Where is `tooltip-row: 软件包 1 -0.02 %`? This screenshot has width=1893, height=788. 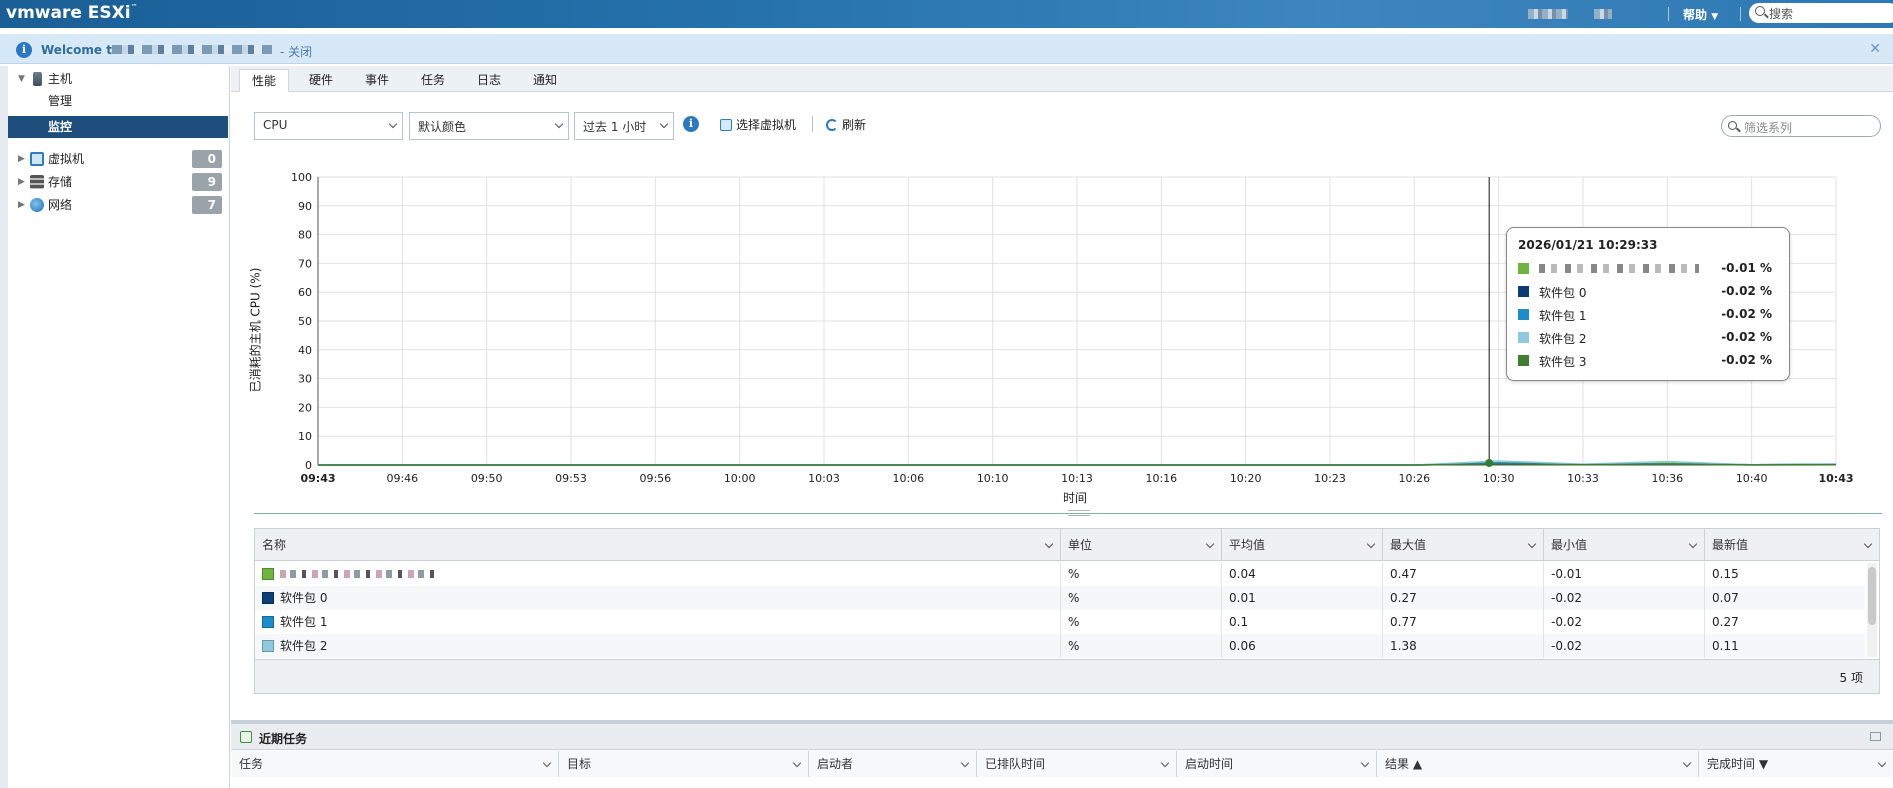
tooltip-row: 软件包 1 -0.02 % is located at coordinates (1649, 315).